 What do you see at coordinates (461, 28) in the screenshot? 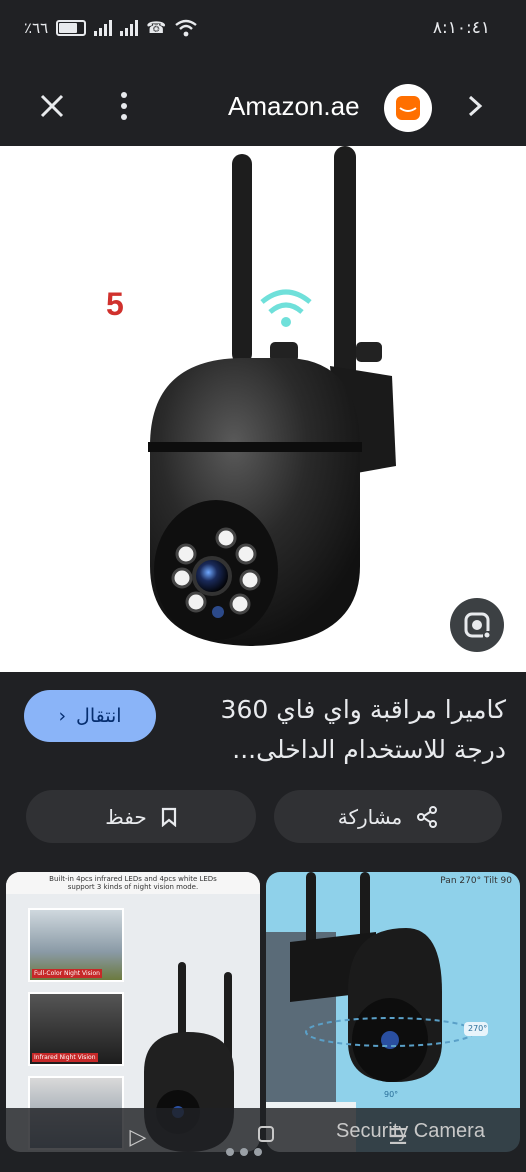
I see `status-time: ٨:١٠:٤١` at bounding box center [461, 28].